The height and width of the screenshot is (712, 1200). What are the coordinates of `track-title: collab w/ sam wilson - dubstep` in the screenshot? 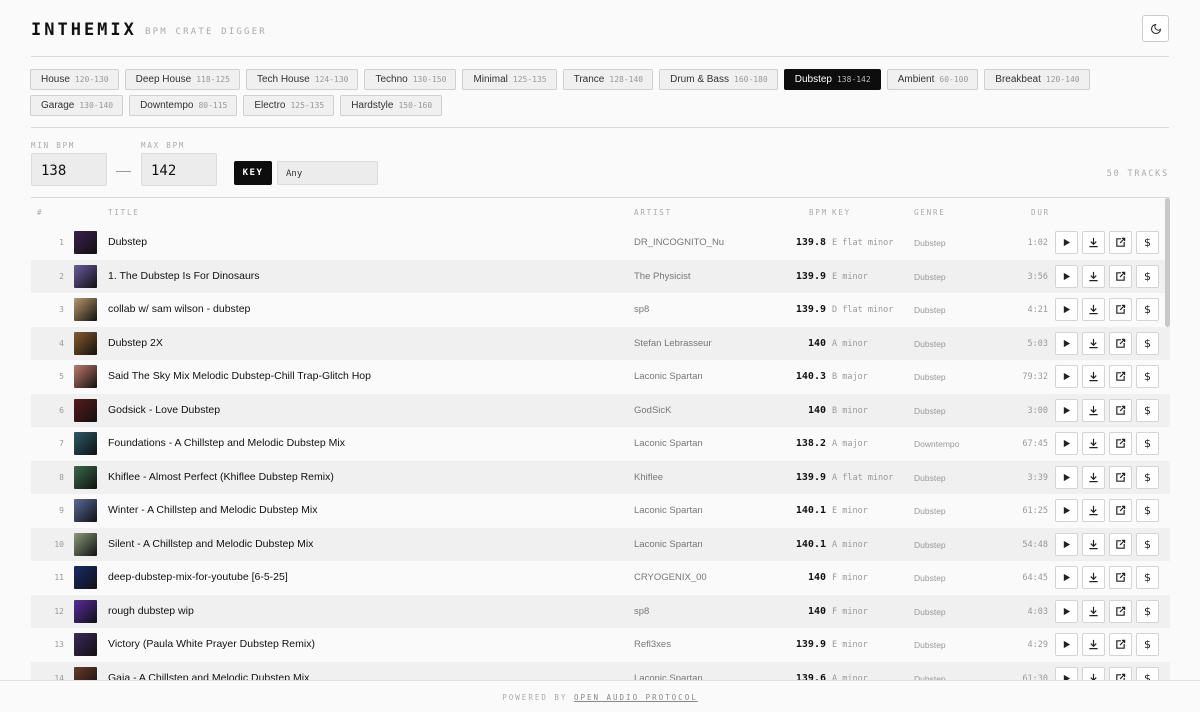 It's located at (179, 309).